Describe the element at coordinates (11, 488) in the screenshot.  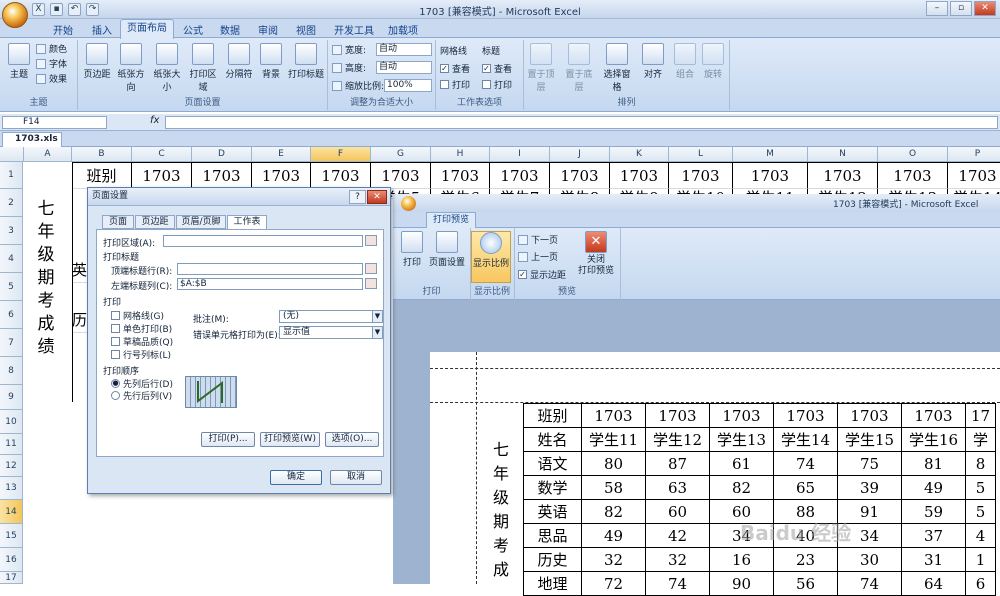
I see `row-header: 13` at that location.